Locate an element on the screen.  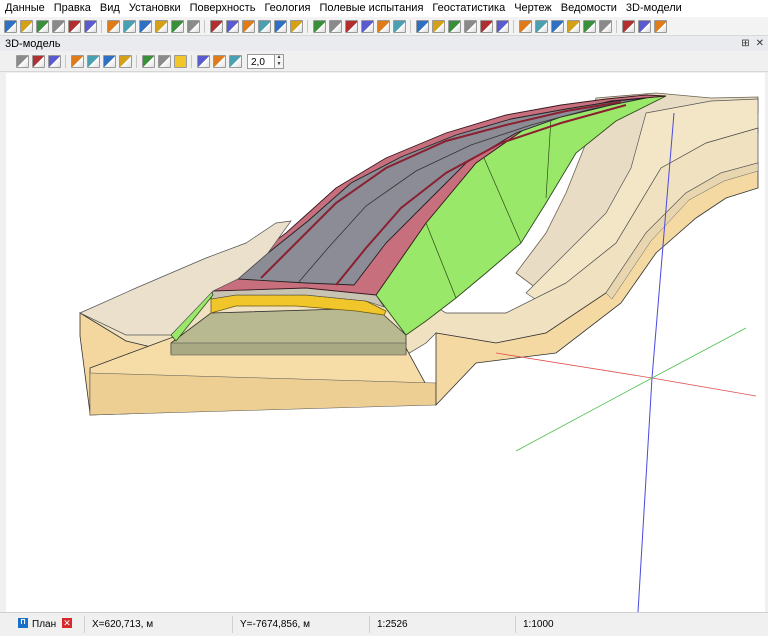
spin-up-icon: ▲ is located at coordinates (279, 57).